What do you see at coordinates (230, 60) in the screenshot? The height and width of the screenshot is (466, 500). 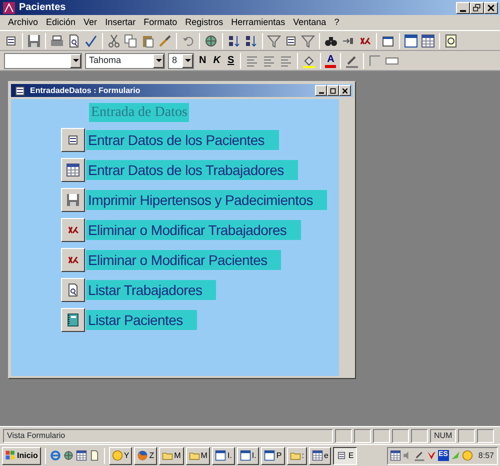 I see `underline-button: S` at bounding box center [230, 60].